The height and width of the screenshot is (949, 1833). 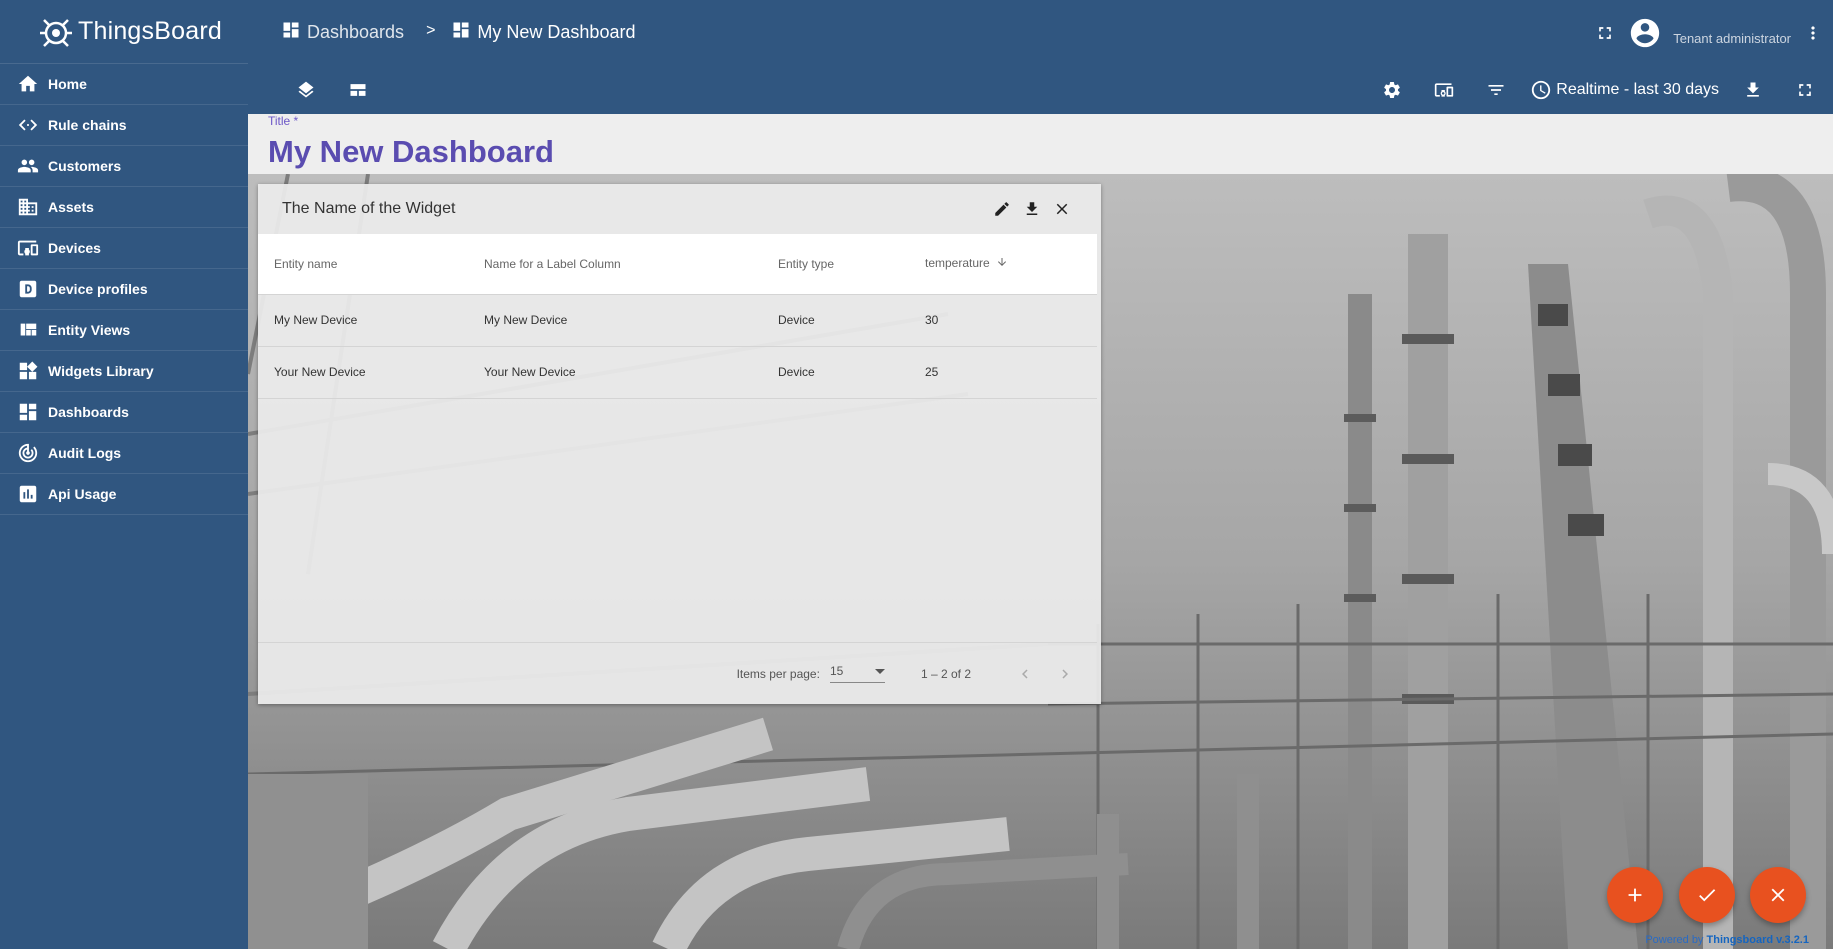 I want to click on decline-changes-button, so click(x=1778, y=895).